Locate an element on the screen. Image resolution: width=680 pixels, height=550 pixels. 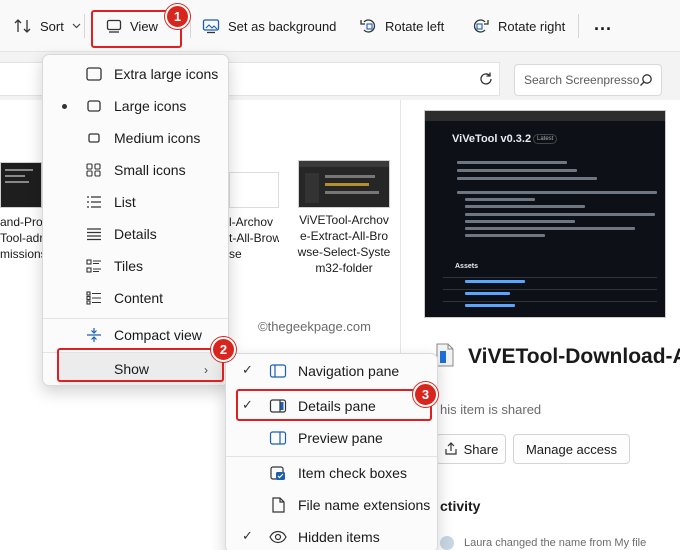
menu-item-compact-view: Compact view is located at coordinates (135, 335).